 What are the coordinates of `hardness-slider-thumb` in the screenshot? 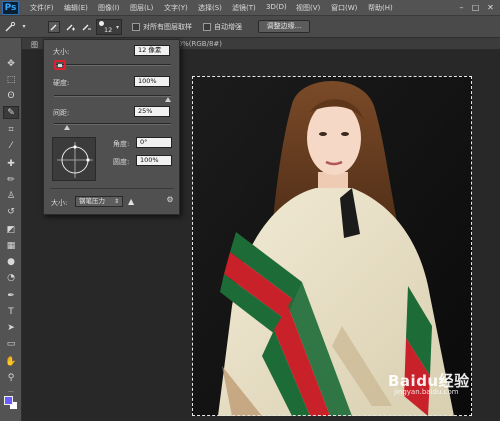 It's located at (168, 99).